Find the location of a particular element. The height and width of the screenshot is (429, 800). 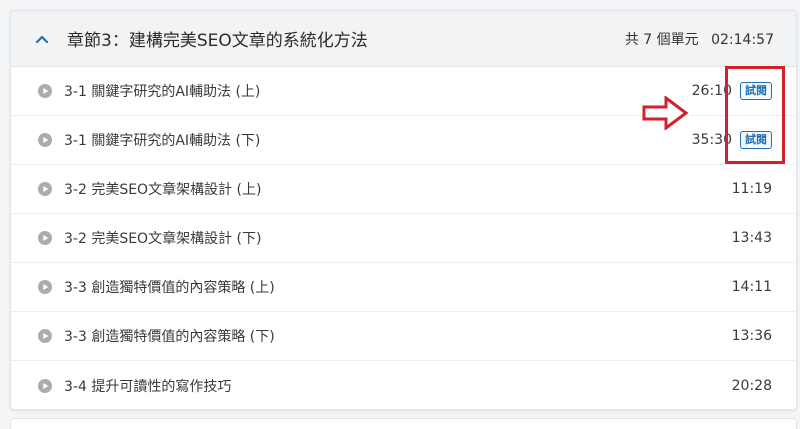

lesson-item: 3-1 關鍵字研究的AI輔助法 (上) 26:10 試閱 is located at coordinates (403, 91).